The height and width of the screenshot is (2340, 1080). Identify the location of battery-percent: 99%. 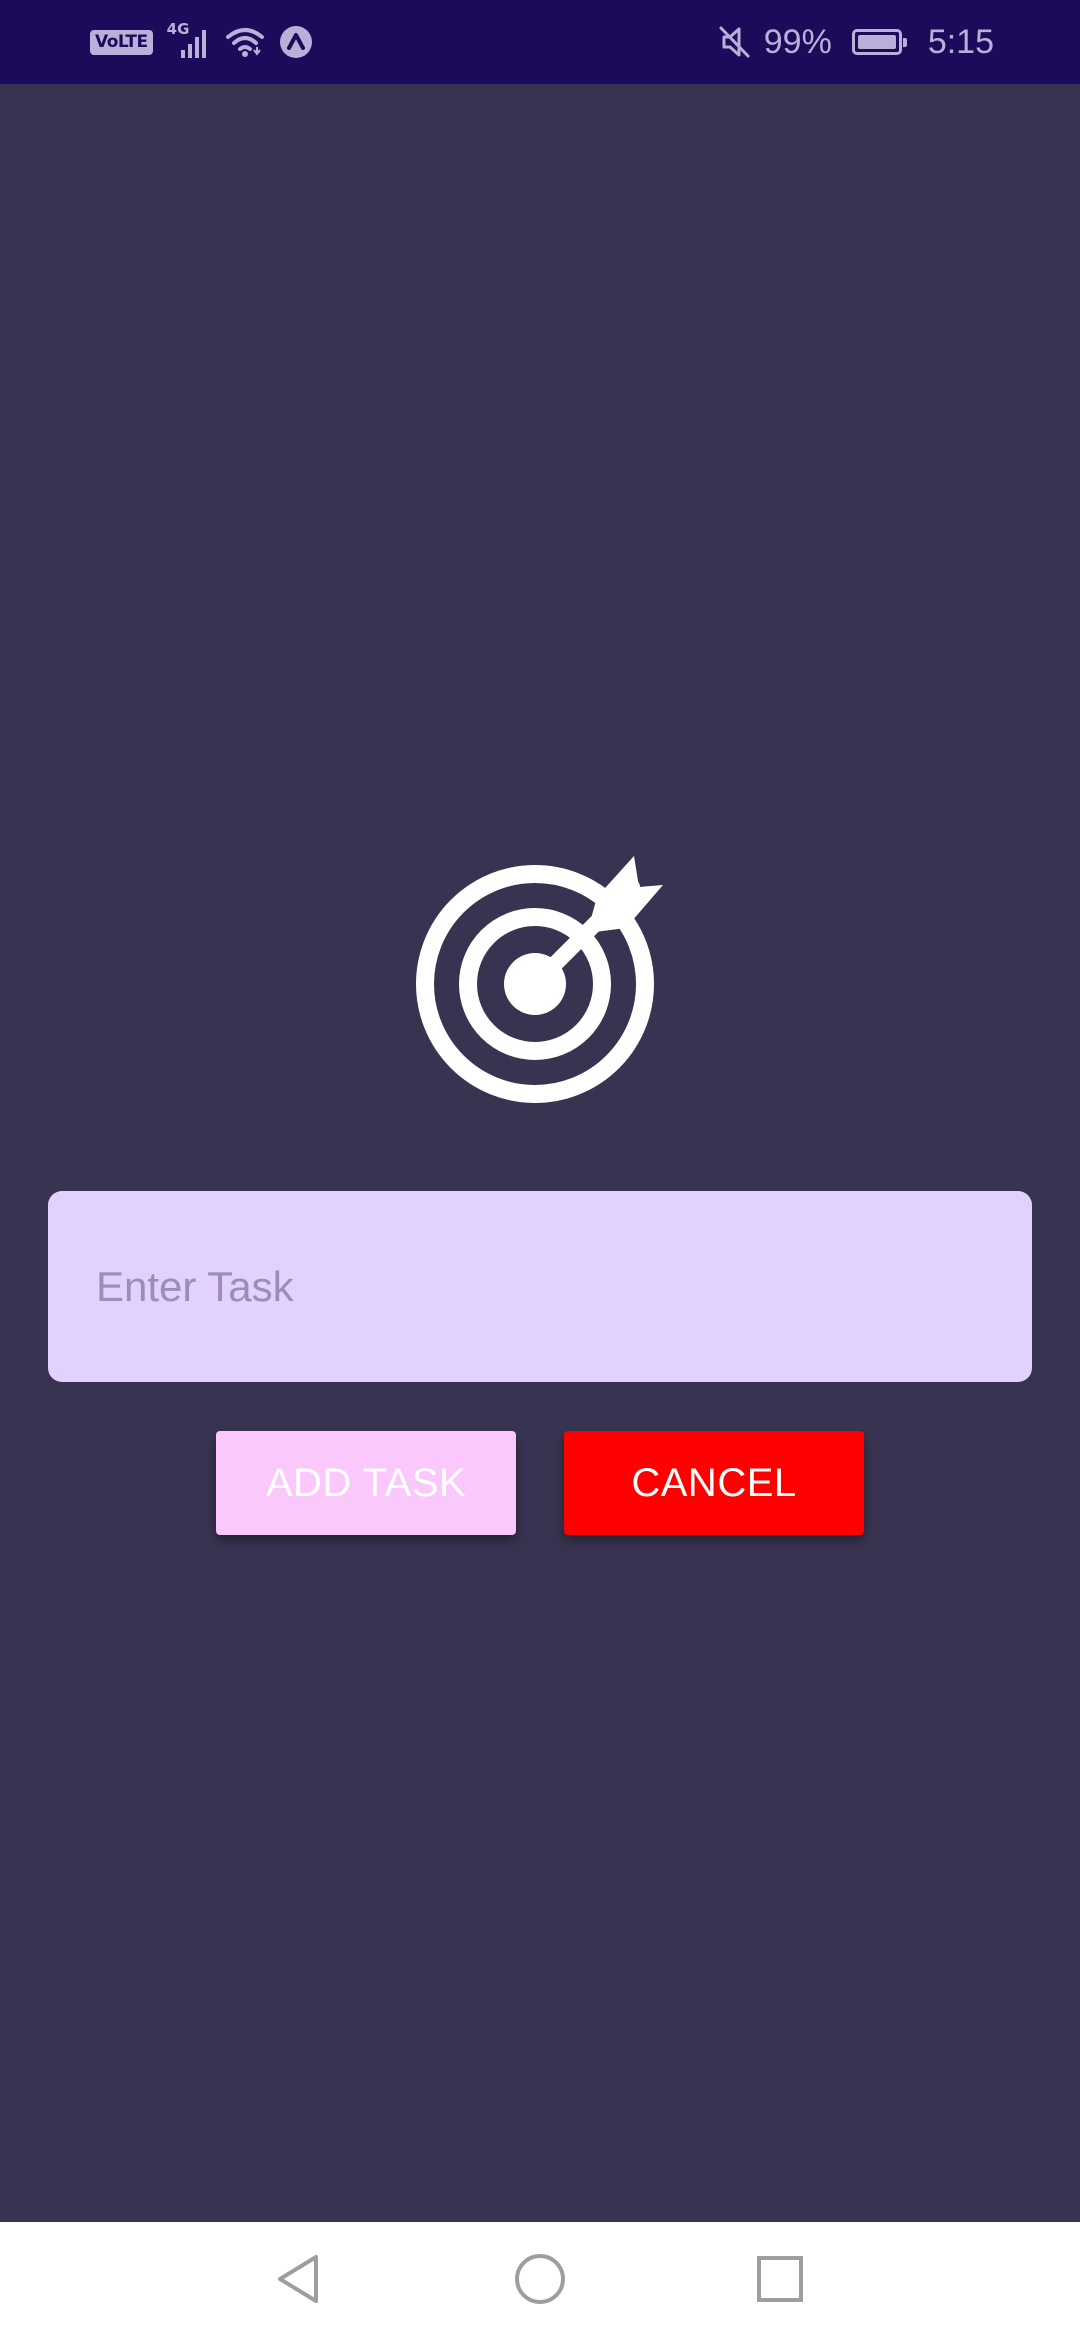
(797, 41).